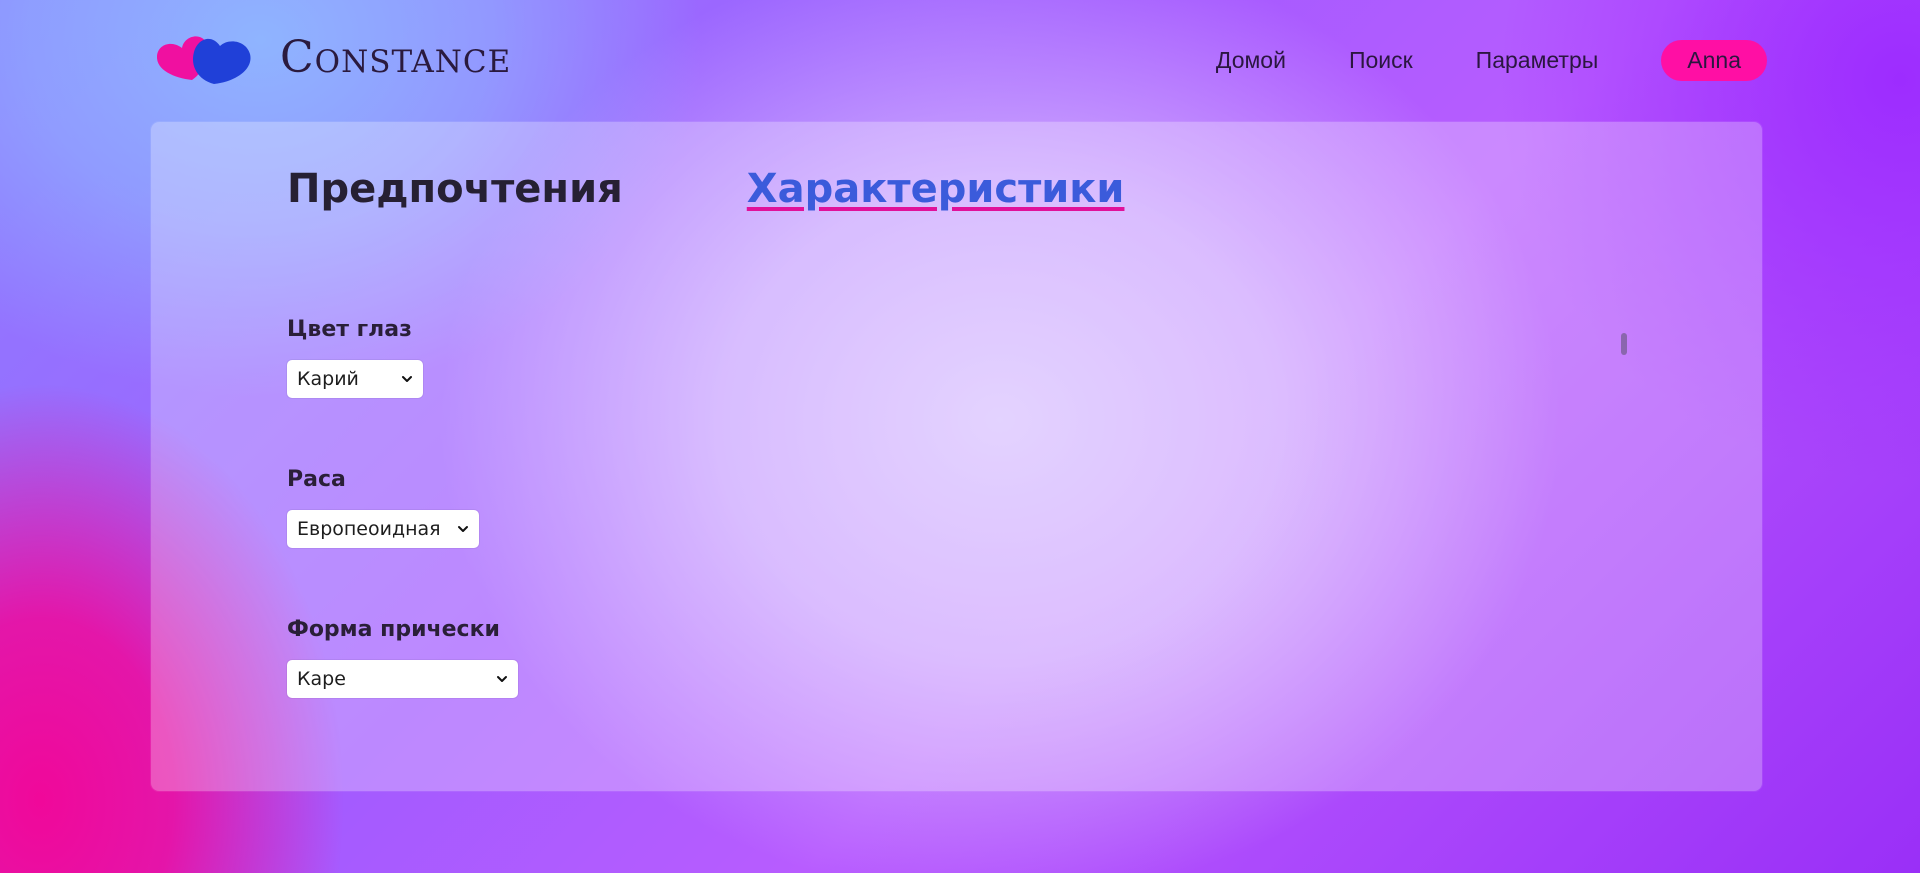 Image resolution: width=1920 pixels, height=873 pixels. Describe the element at coordinates (204, 58) in the screenshot. I see `hearts-logo-icon` at that location.